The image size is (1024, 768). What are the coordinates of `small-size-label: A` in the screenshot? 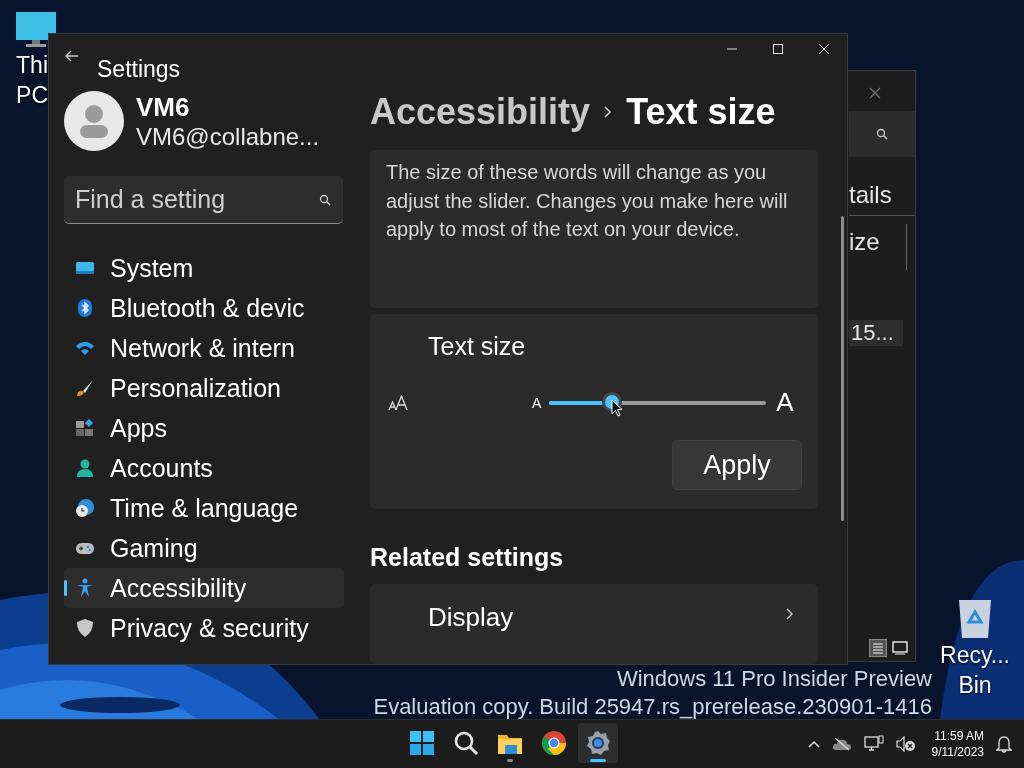 It's located at (537, 402).